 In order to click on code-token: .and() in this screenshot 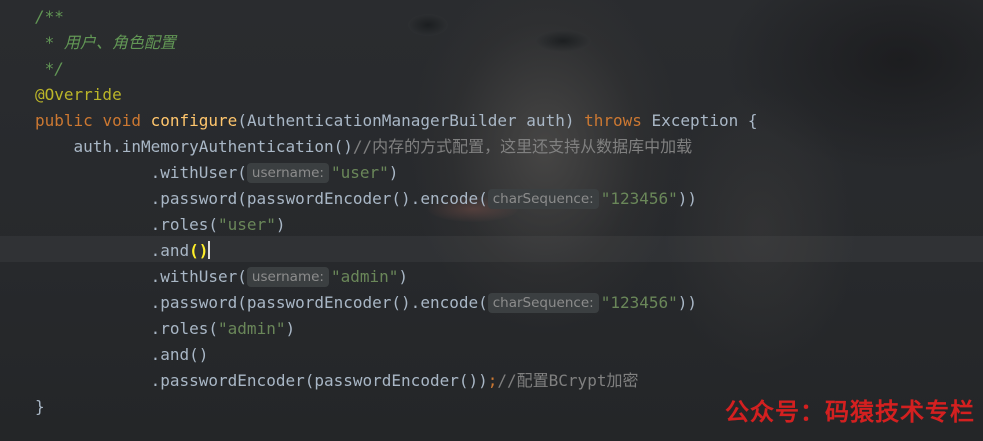, I will do `click(122, 354)`.